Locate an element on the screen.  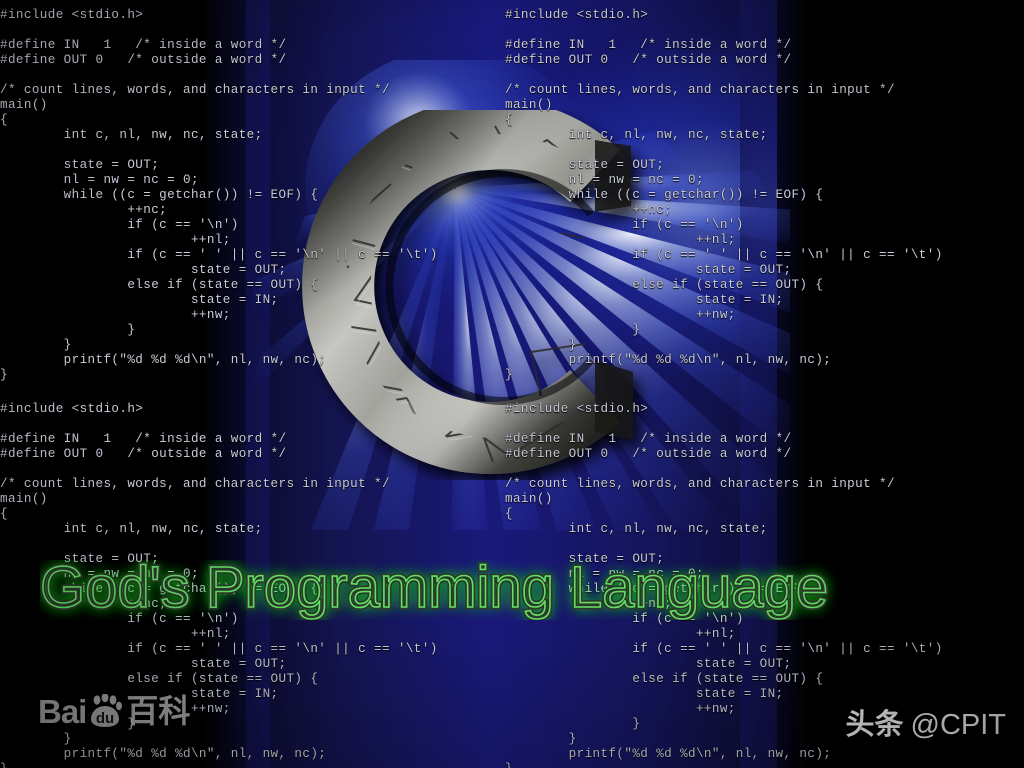
toutiao-chinese-text: 头条 is located at coordinates (874, 724).